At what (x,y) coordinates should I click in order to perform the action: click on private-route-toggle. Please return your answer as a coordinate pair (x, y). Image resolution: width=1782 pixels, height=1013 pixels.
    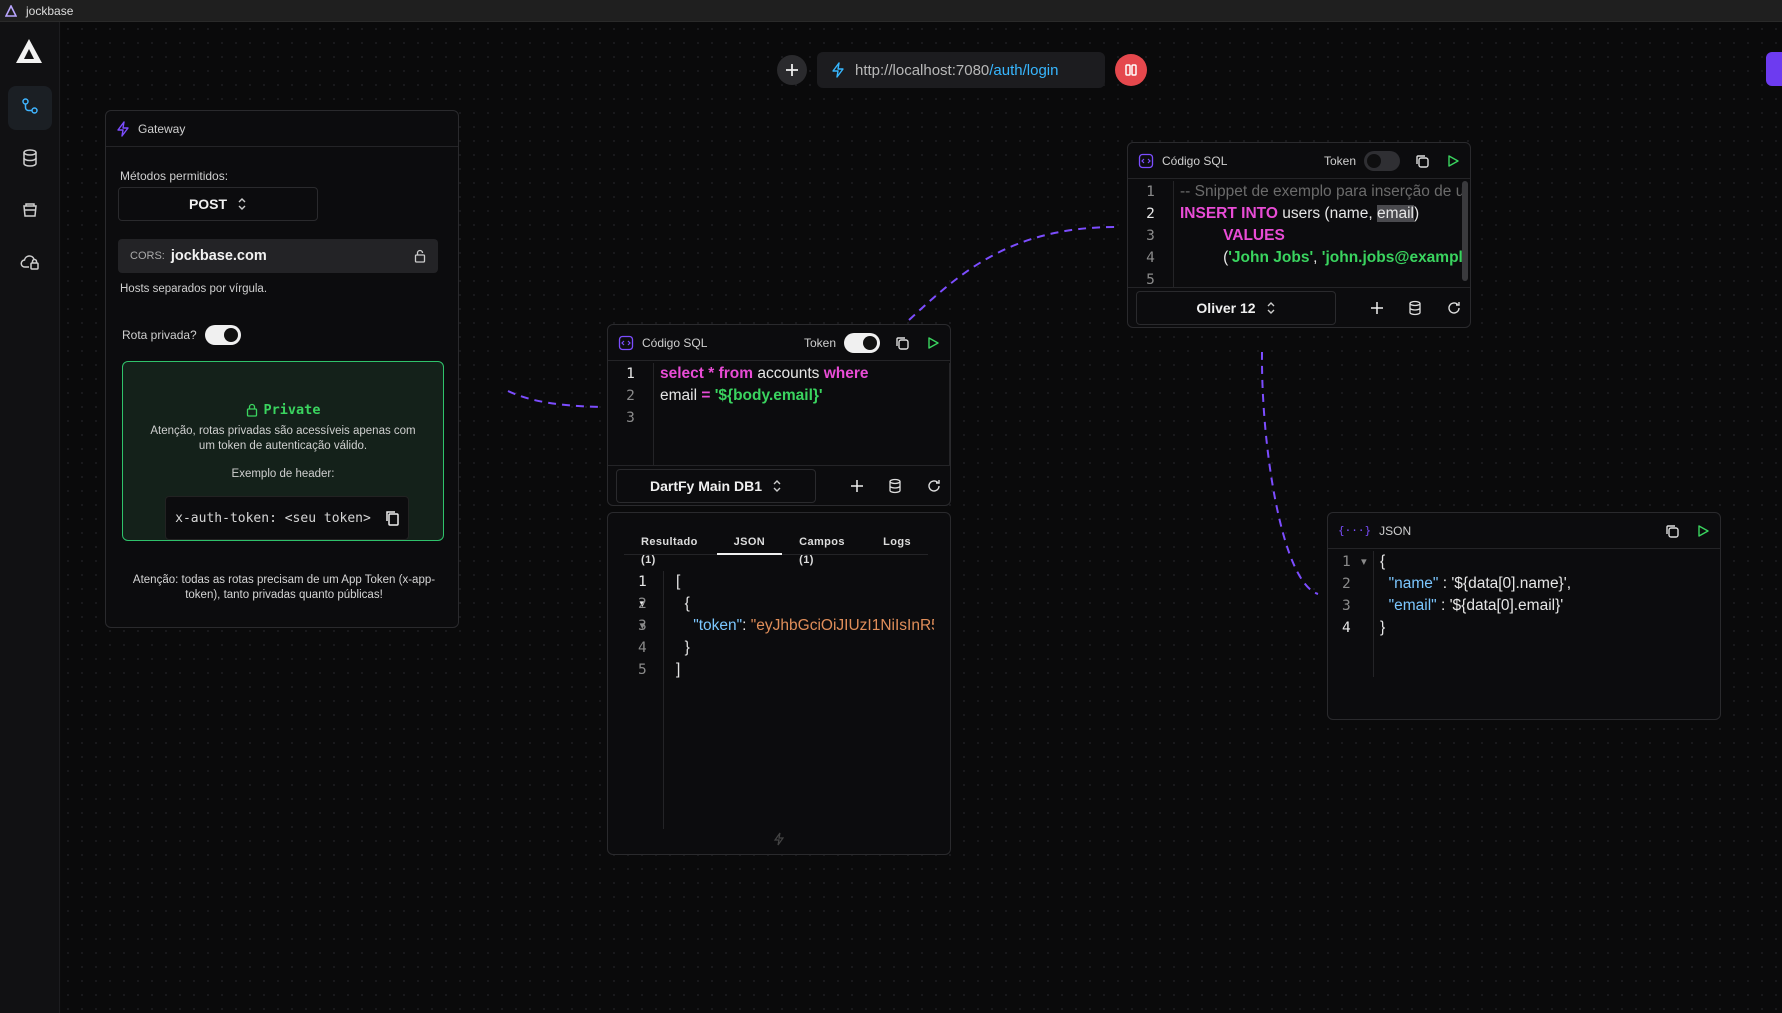
    Looking at the image, I should click on (222, 335).